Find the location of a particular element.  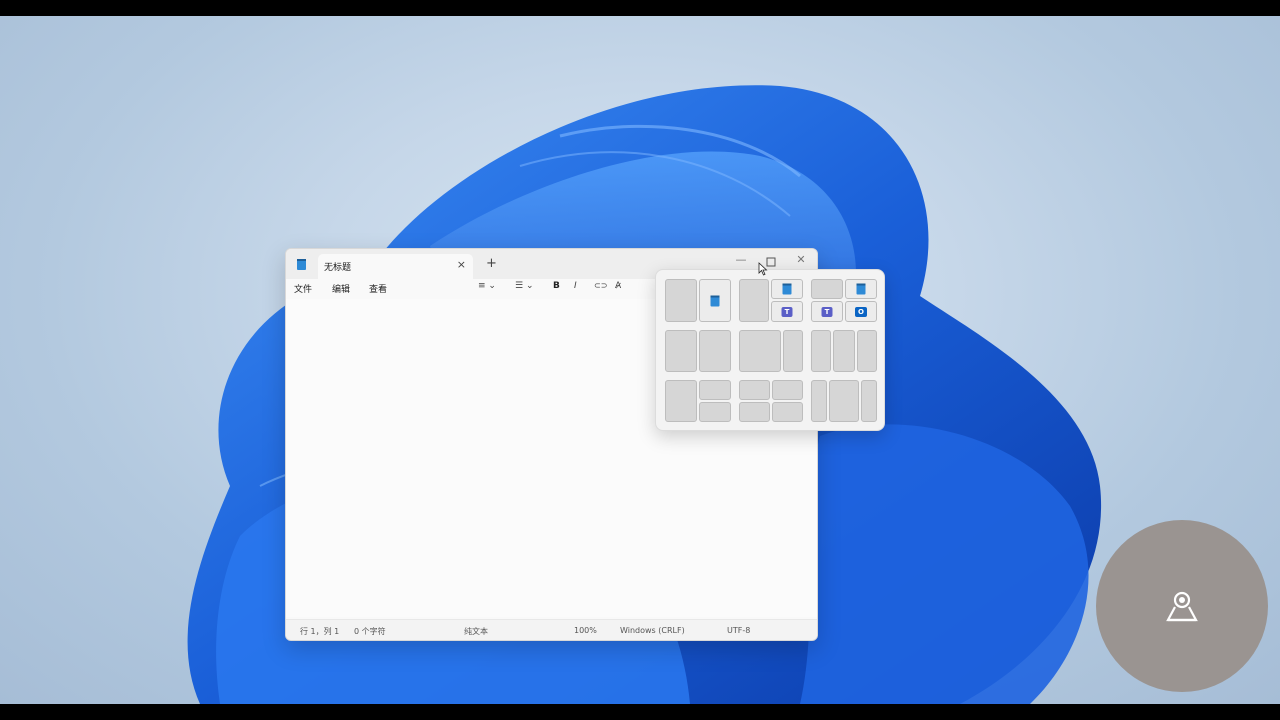

outlook-icon: O is located at coordinates (861, 311).